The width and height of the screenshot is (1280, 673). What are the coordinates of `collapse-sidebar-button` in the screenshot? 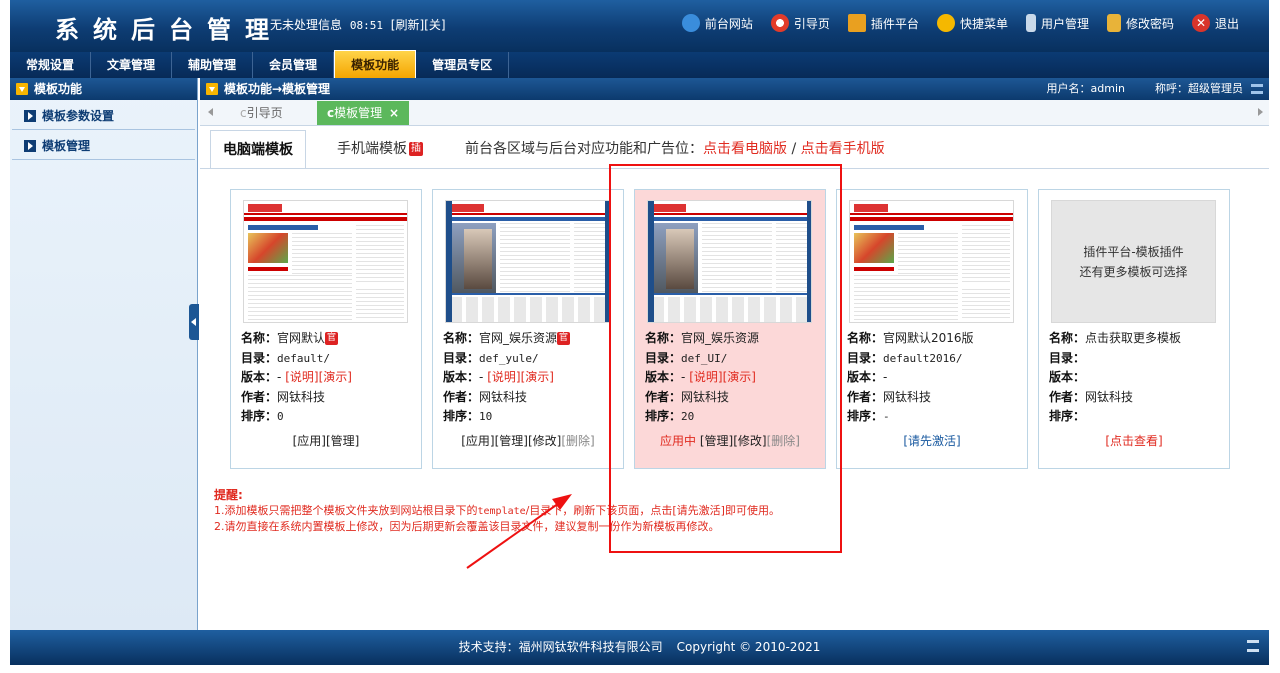 It's located at (194, 322).